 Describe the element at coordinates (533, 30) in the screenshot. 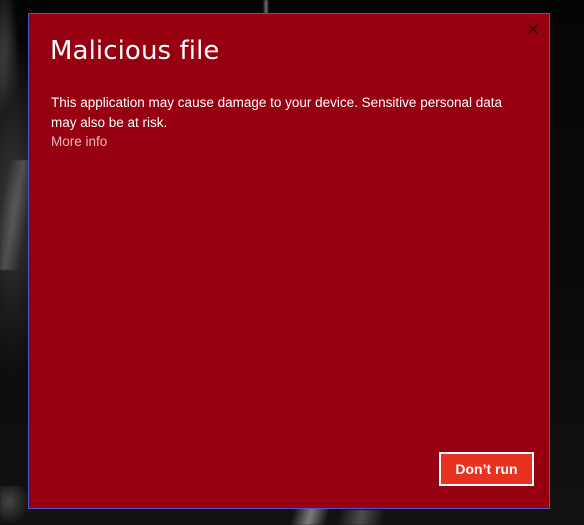

I see `close-icon: ×` at that location.